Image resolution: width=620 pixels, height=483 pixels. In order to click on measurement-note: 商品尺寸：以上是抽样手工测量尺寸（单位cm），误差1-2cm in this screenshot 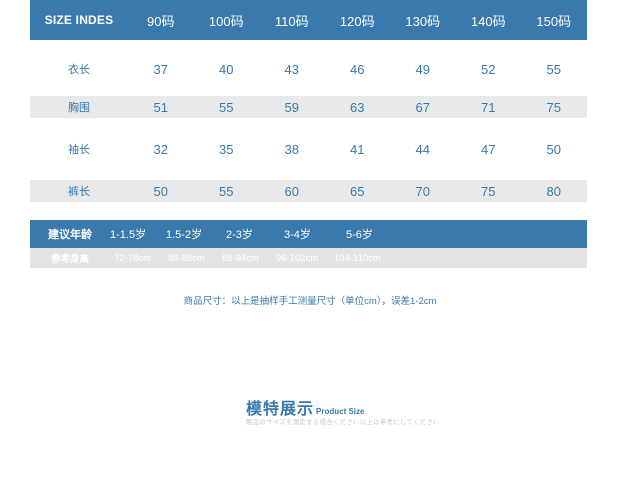, I will do `click(310, 301)`.